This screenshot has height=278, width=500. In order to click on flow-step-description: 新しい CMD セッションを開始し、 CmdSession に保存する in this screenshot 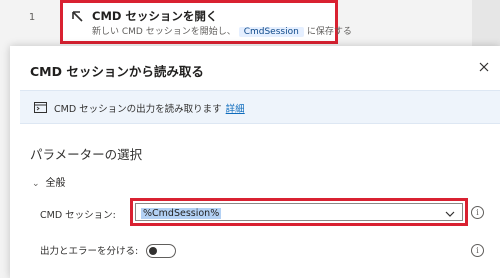, I will do `click(222, 30)`.